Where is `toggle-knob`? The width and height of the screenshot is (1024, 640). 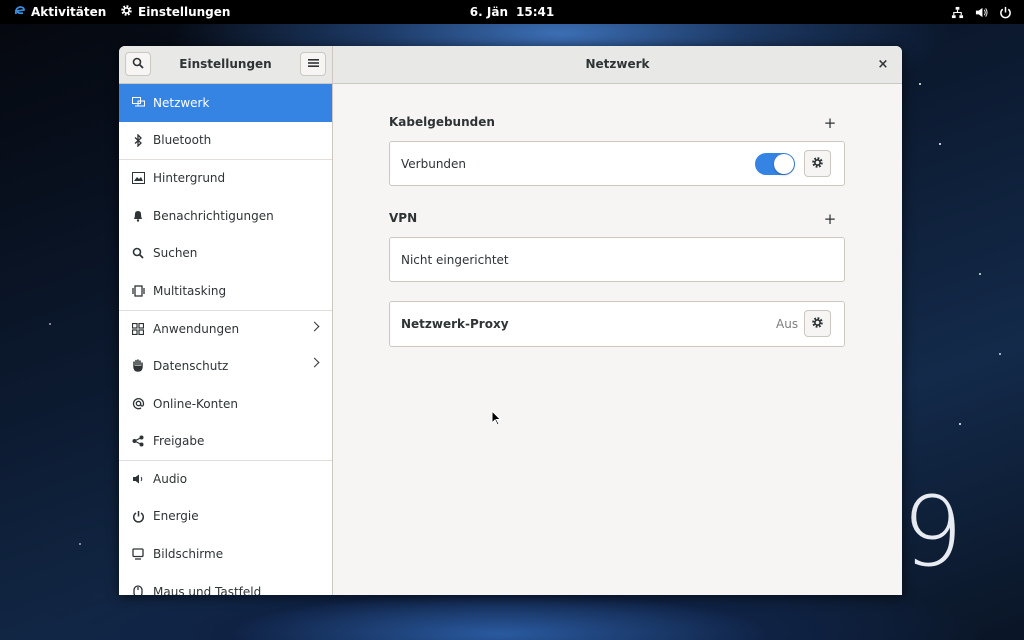
toggle-knob is located at coordinates (784, 164).